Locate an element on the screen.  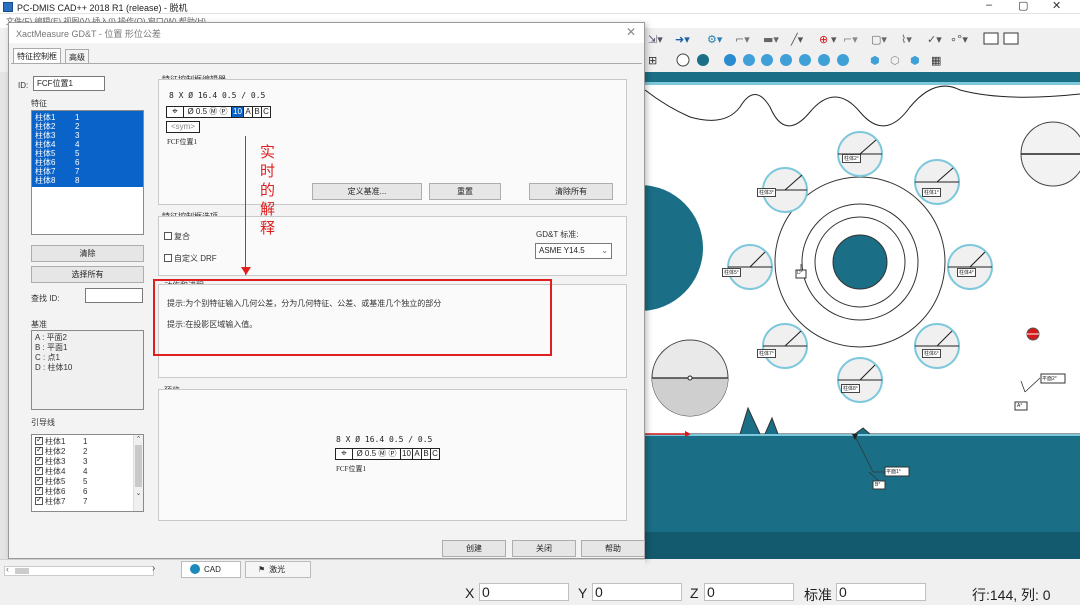
find-id-label: 查找 ID: is located at coordinates (45, 298).